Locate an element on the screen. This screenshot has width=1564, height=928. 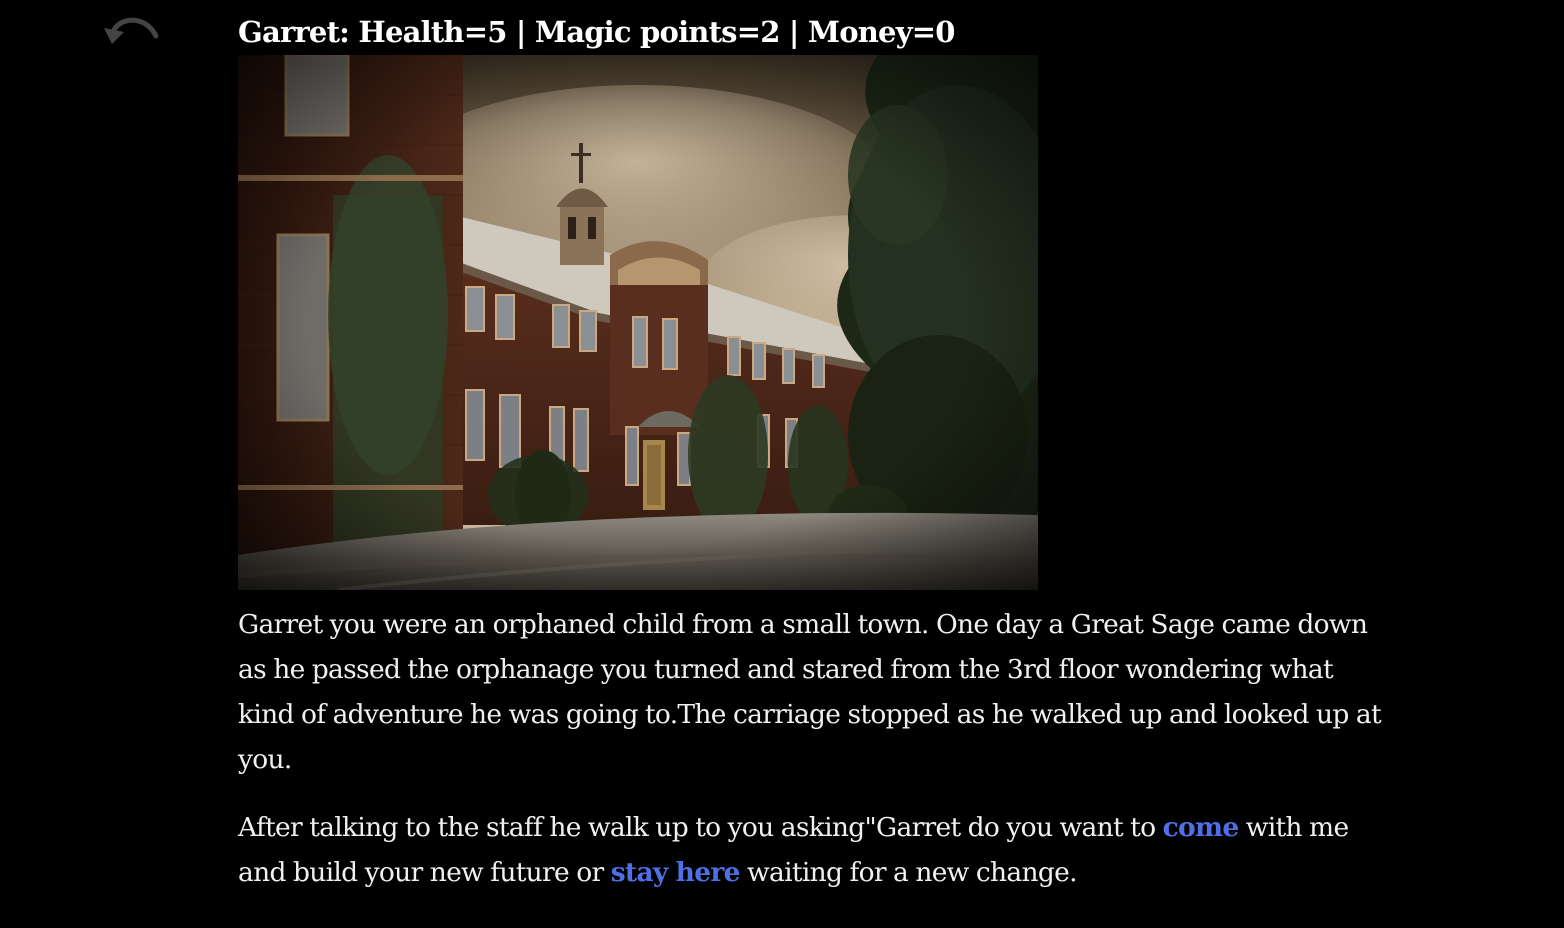
stay-here-choice-link: stay here is located at coordinates (676, 872).